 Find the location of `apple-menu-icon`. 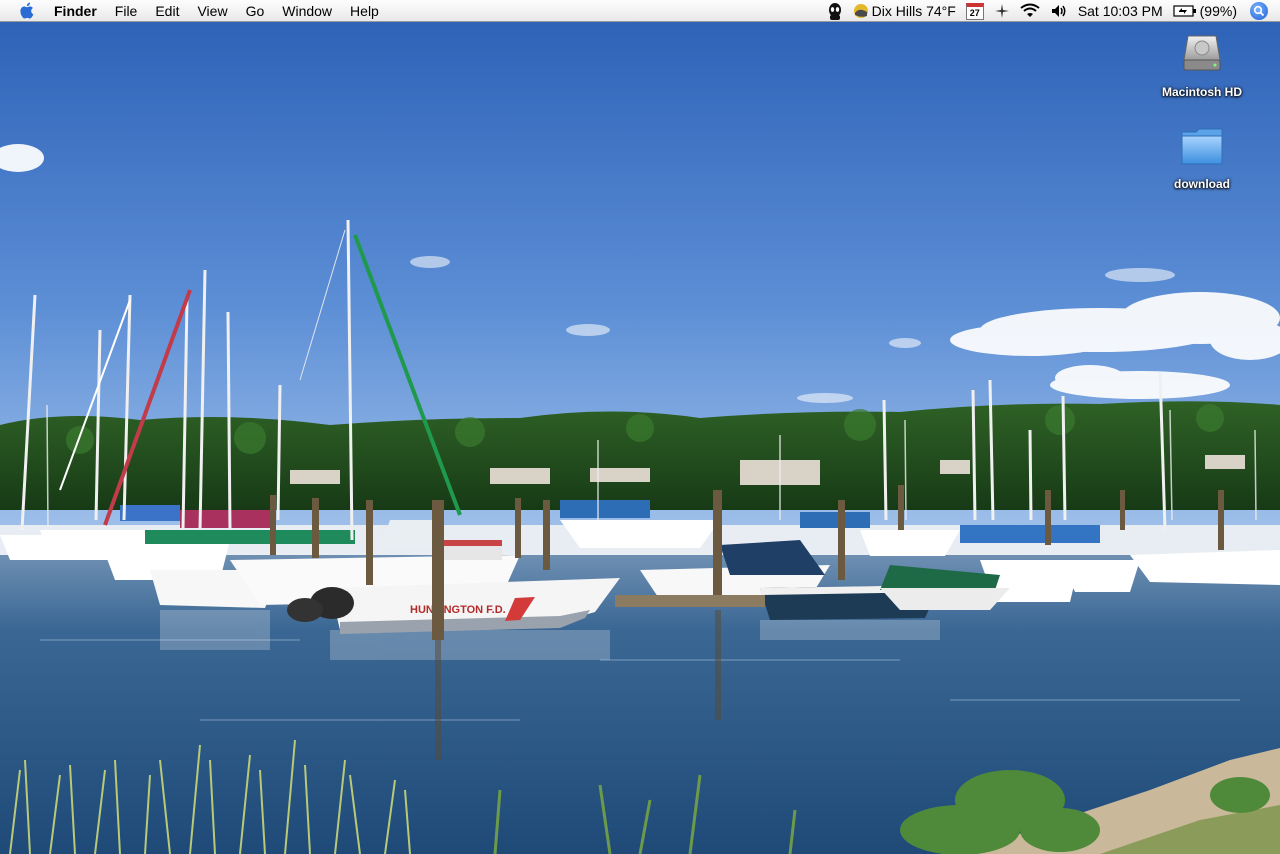

apple-menu-icon is located at coordinates (27, 11).